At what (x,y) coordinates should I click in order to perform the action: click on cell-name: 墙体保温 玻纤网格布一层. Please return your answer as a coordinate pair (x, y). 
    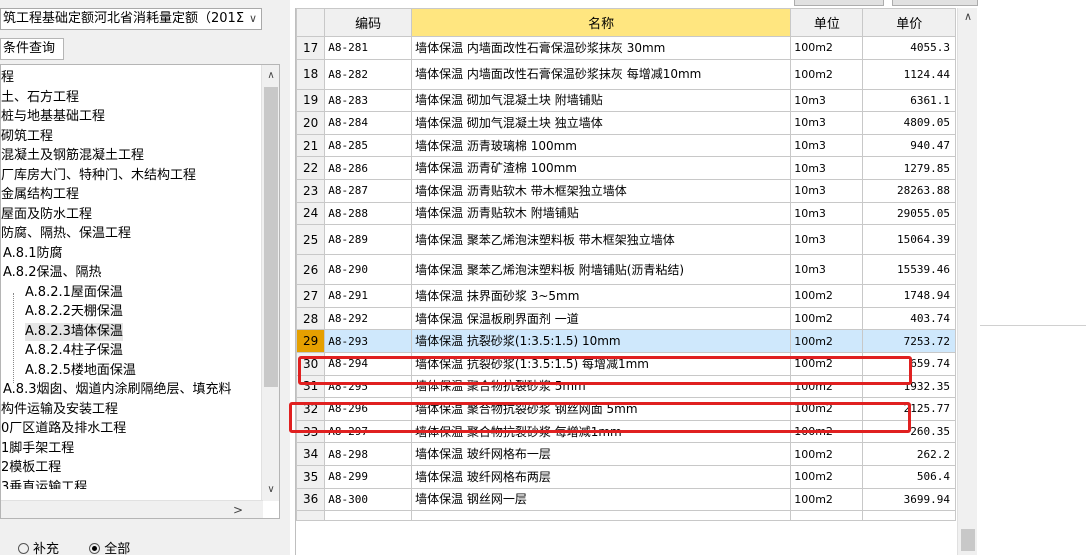
    Looking at the image, I should click on (601, 454).